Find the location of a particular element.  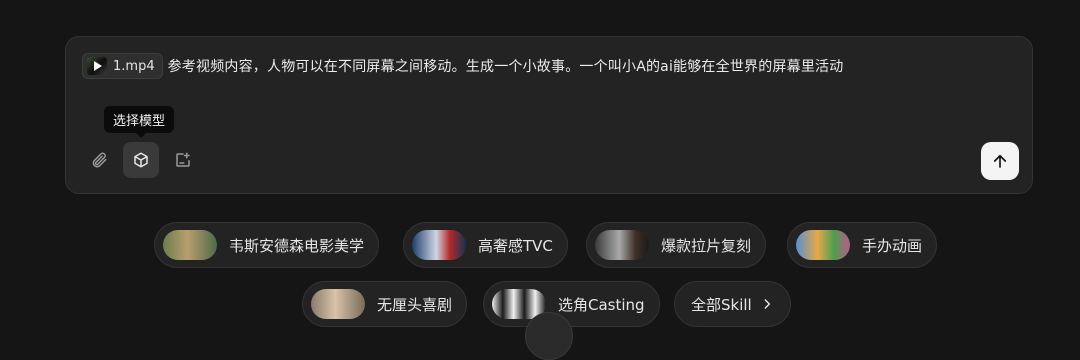

all-skills-label: 全部Skill is located at coordinates (721, 304).